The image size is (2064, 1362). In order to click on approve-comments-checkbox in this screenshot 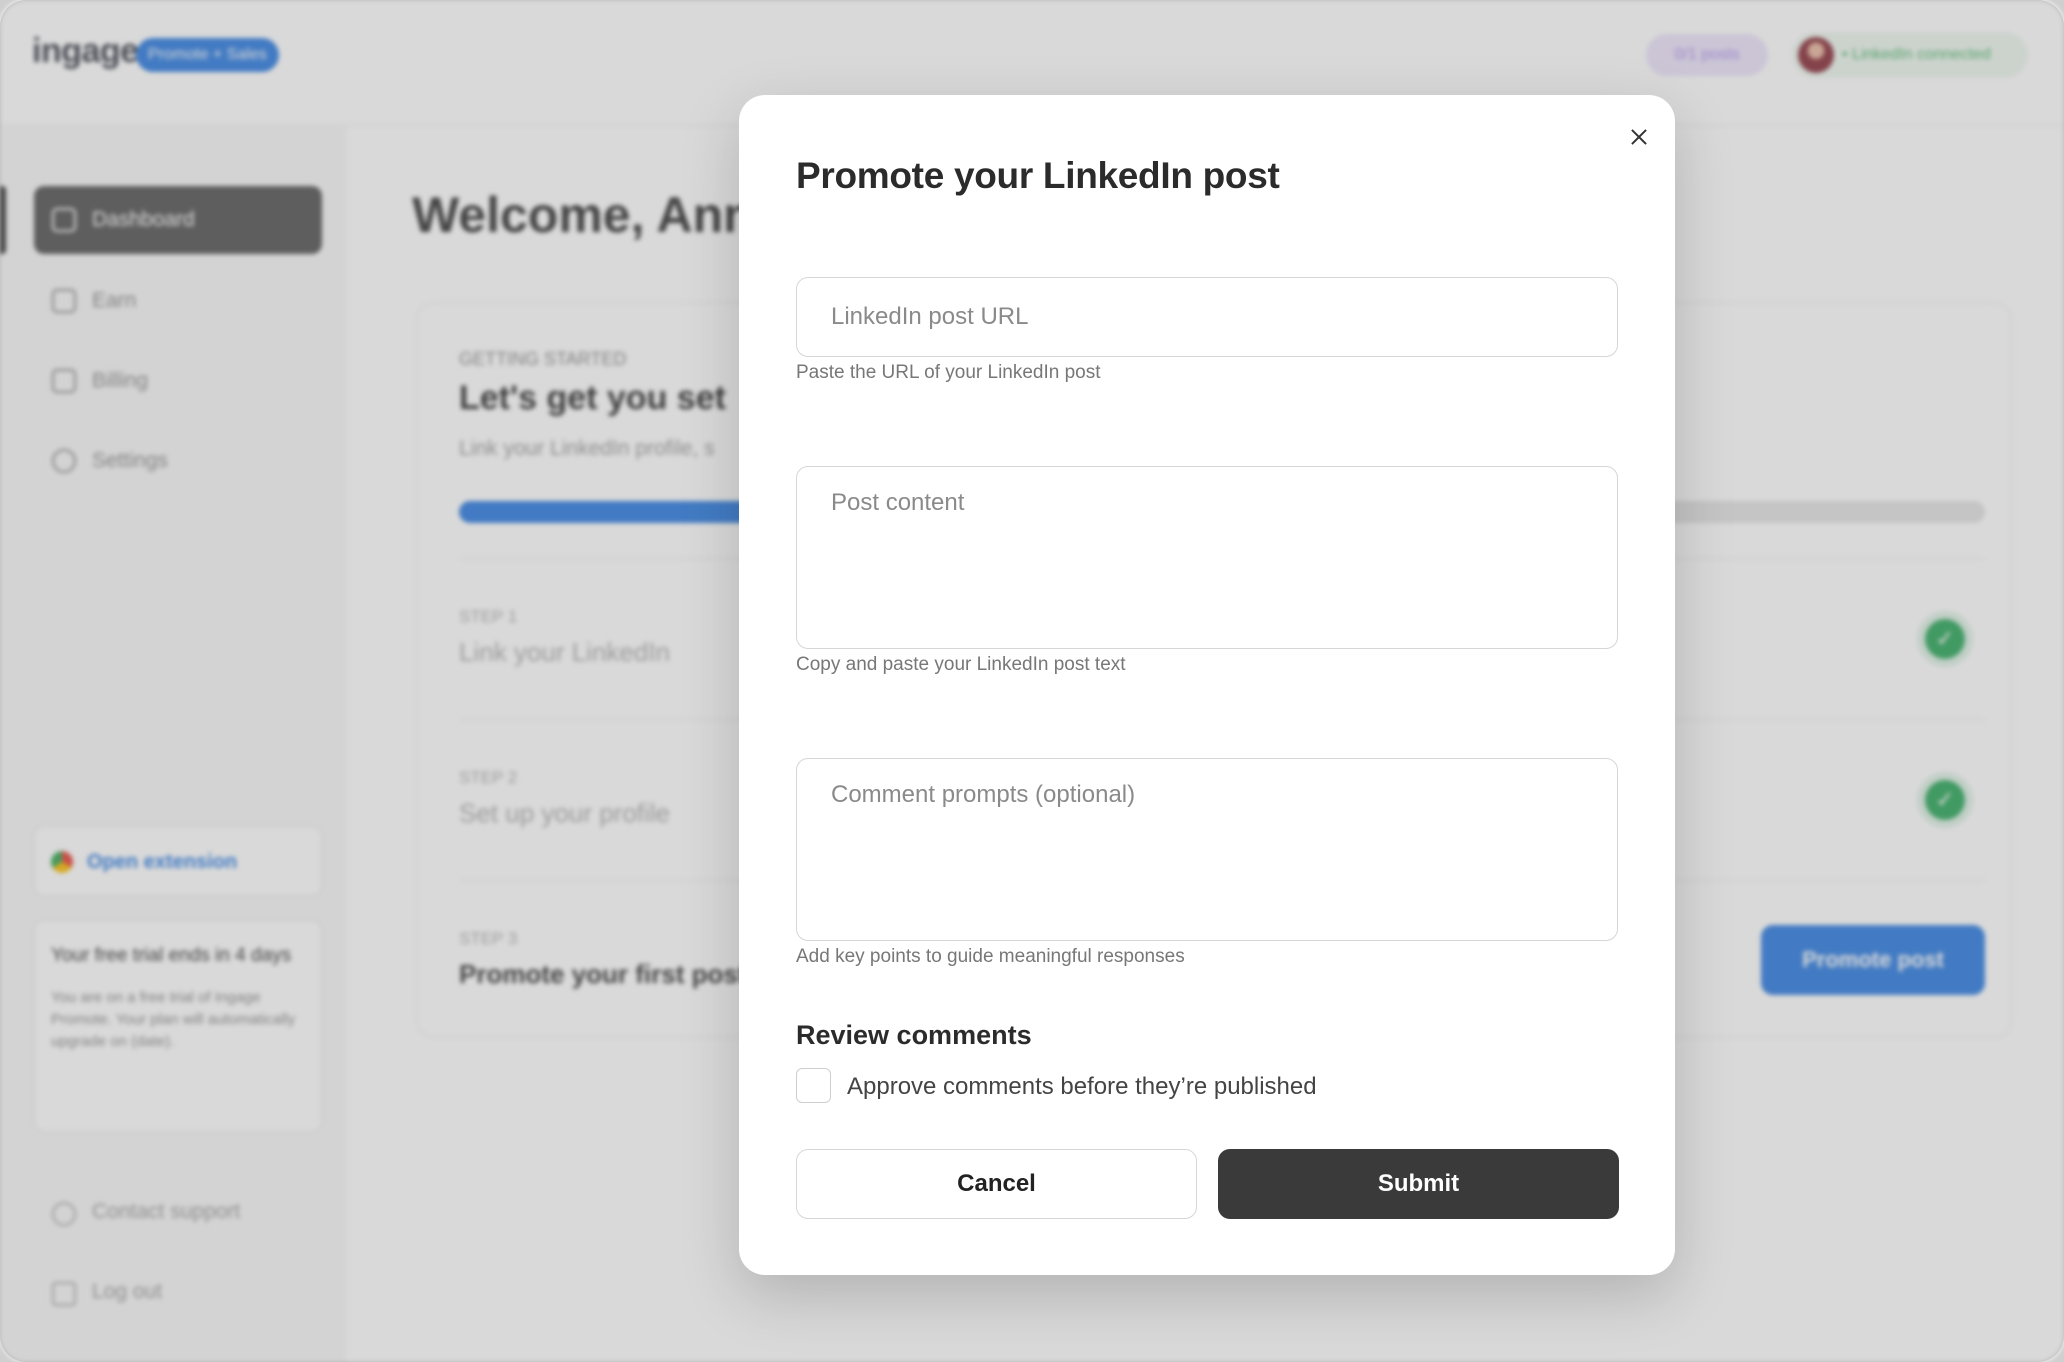, I will do `click(813, 1085)`.